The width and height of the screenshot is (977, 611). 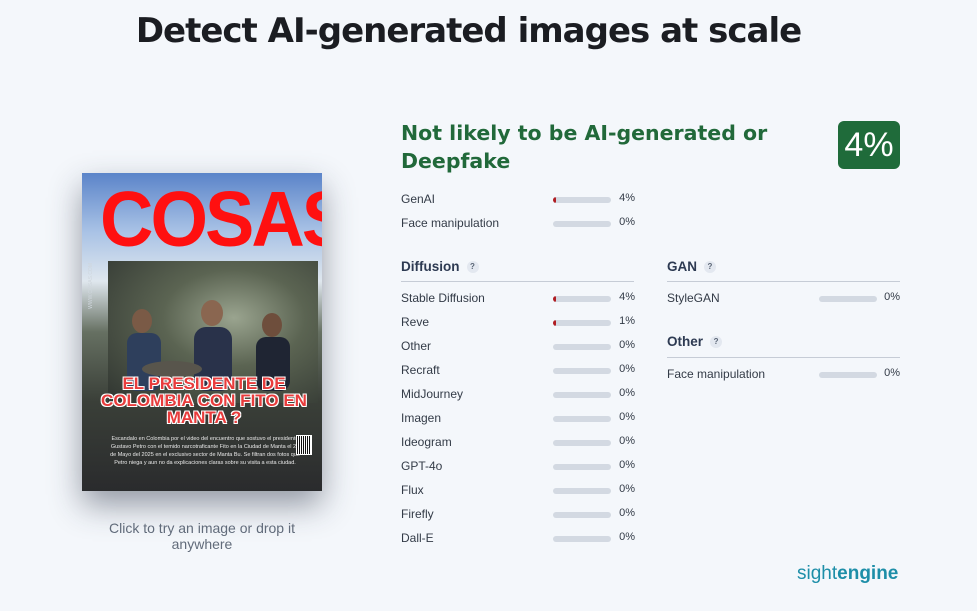 I want to click on model-label: Stable Diffusion, so click(x=443, y=298).